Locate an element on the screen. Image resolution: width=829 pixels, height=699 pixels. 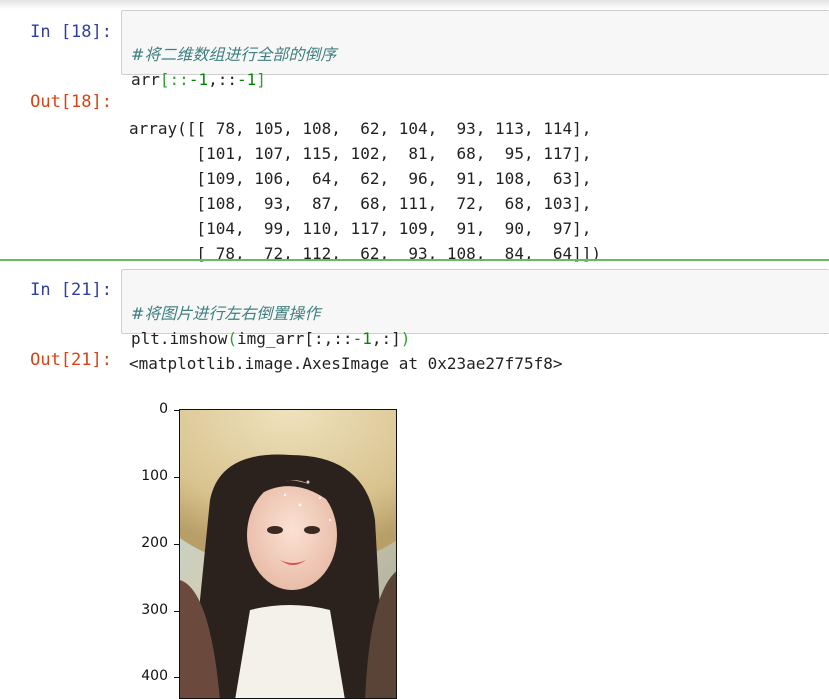
input-prompt: In [18]: is located at coordinates (71, 32).